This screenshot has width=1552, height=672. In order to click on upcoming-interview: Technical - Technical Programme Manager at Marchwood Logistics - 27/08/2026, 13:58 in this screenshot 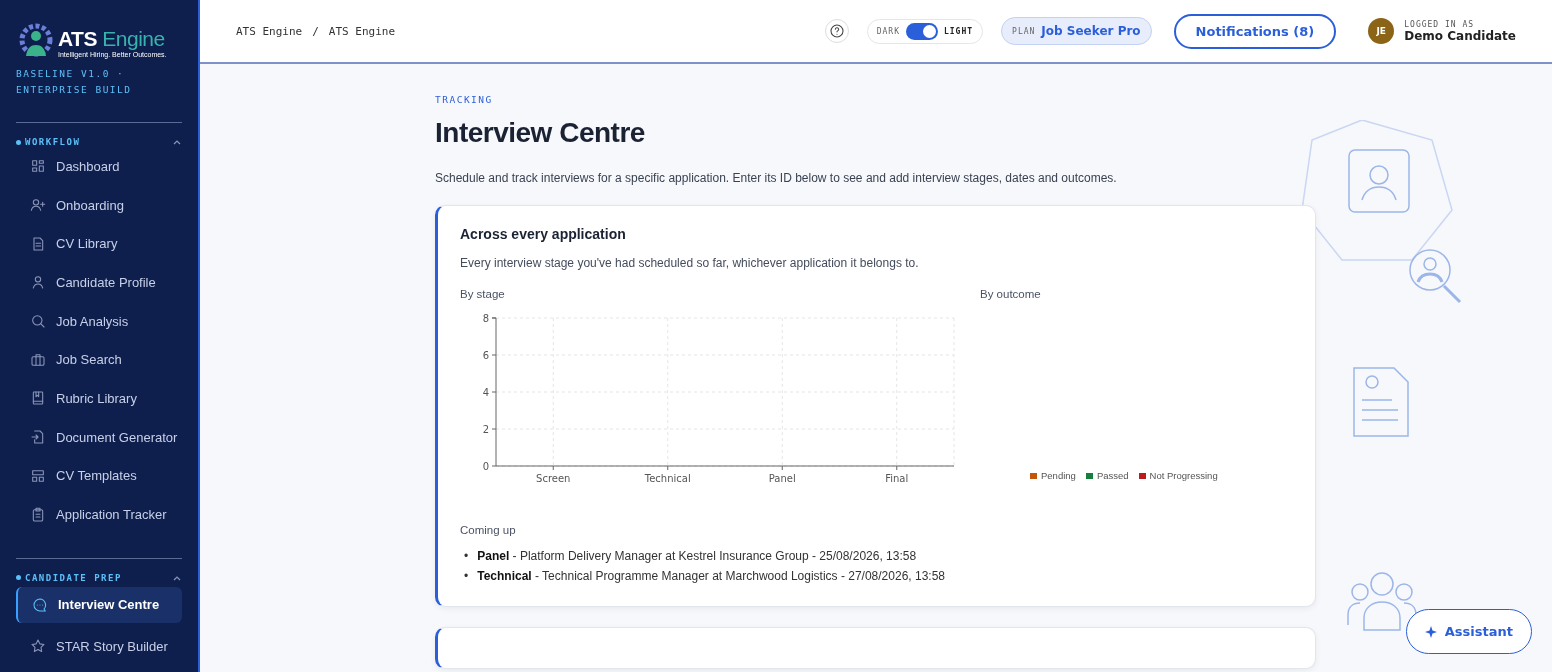, I will do `click(711, 576)`.